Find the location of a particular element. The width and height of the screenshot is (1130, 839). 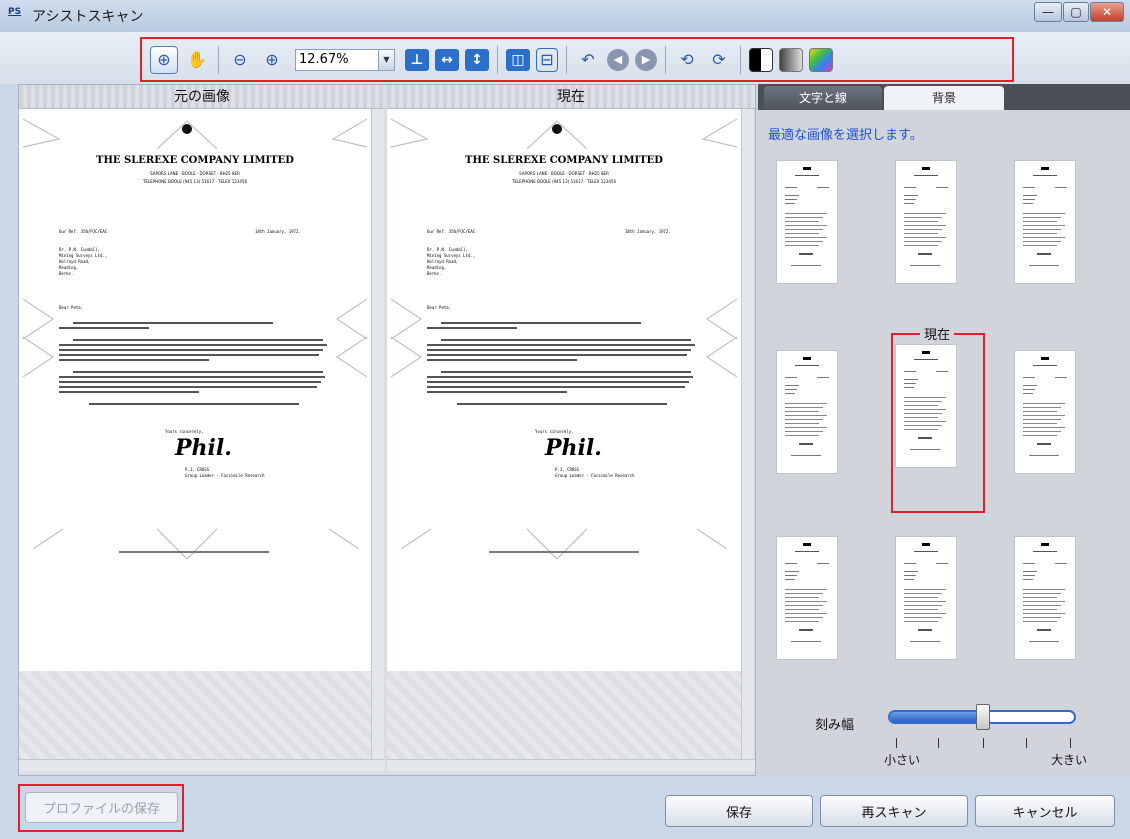

rescan-button: 再スキャン is located at coordinates (894, 811).